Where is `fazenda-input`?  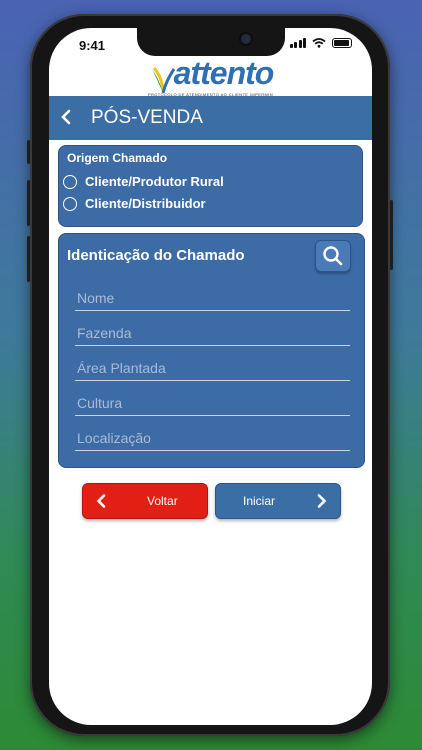 fazenda-input is located at coordinates (212, 333).